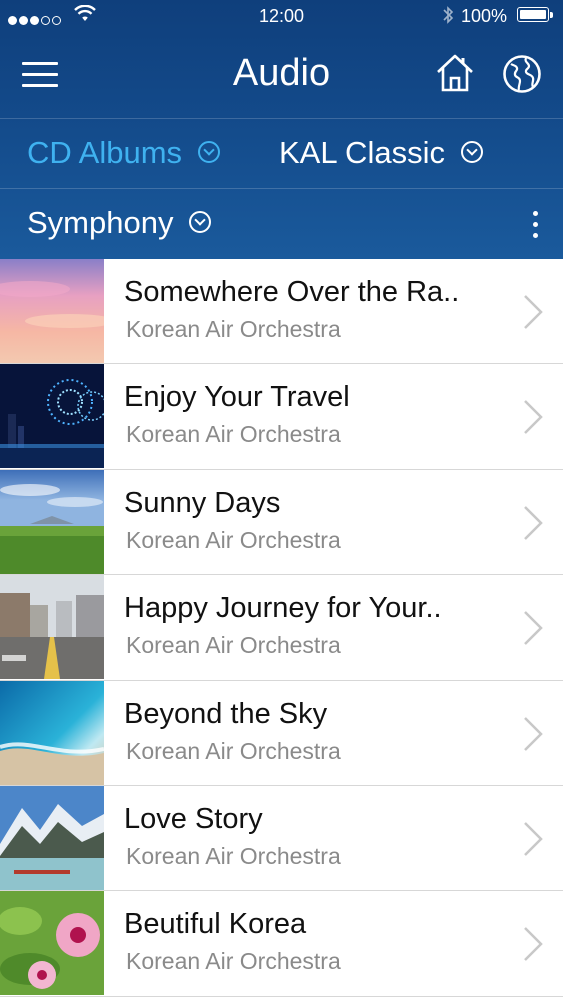 Image resolution: width=563 pixels, height=1000 pixels. Describe the element at coordinates (105, 152) in the screenshot. I see `category-label: CD Albums` at that location.